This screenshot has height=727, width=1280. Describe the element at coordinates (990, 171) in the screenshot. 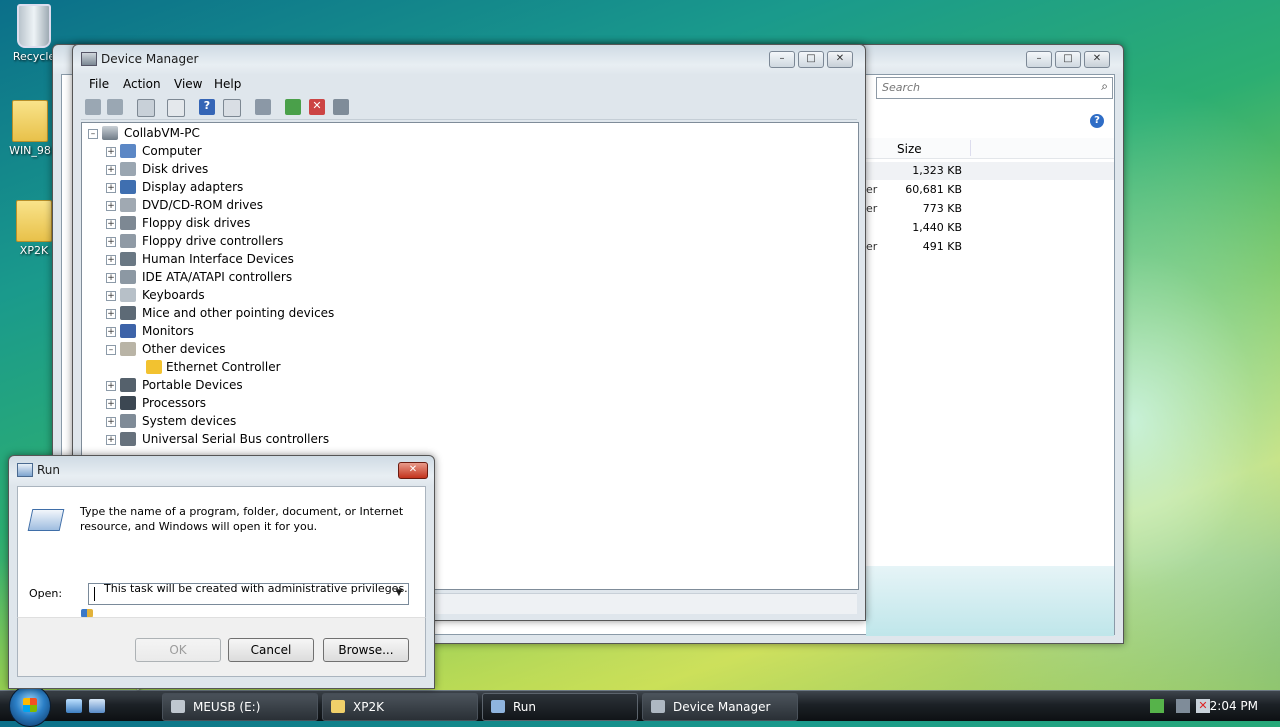

I see `file-row: 1,323 KB` at that location.